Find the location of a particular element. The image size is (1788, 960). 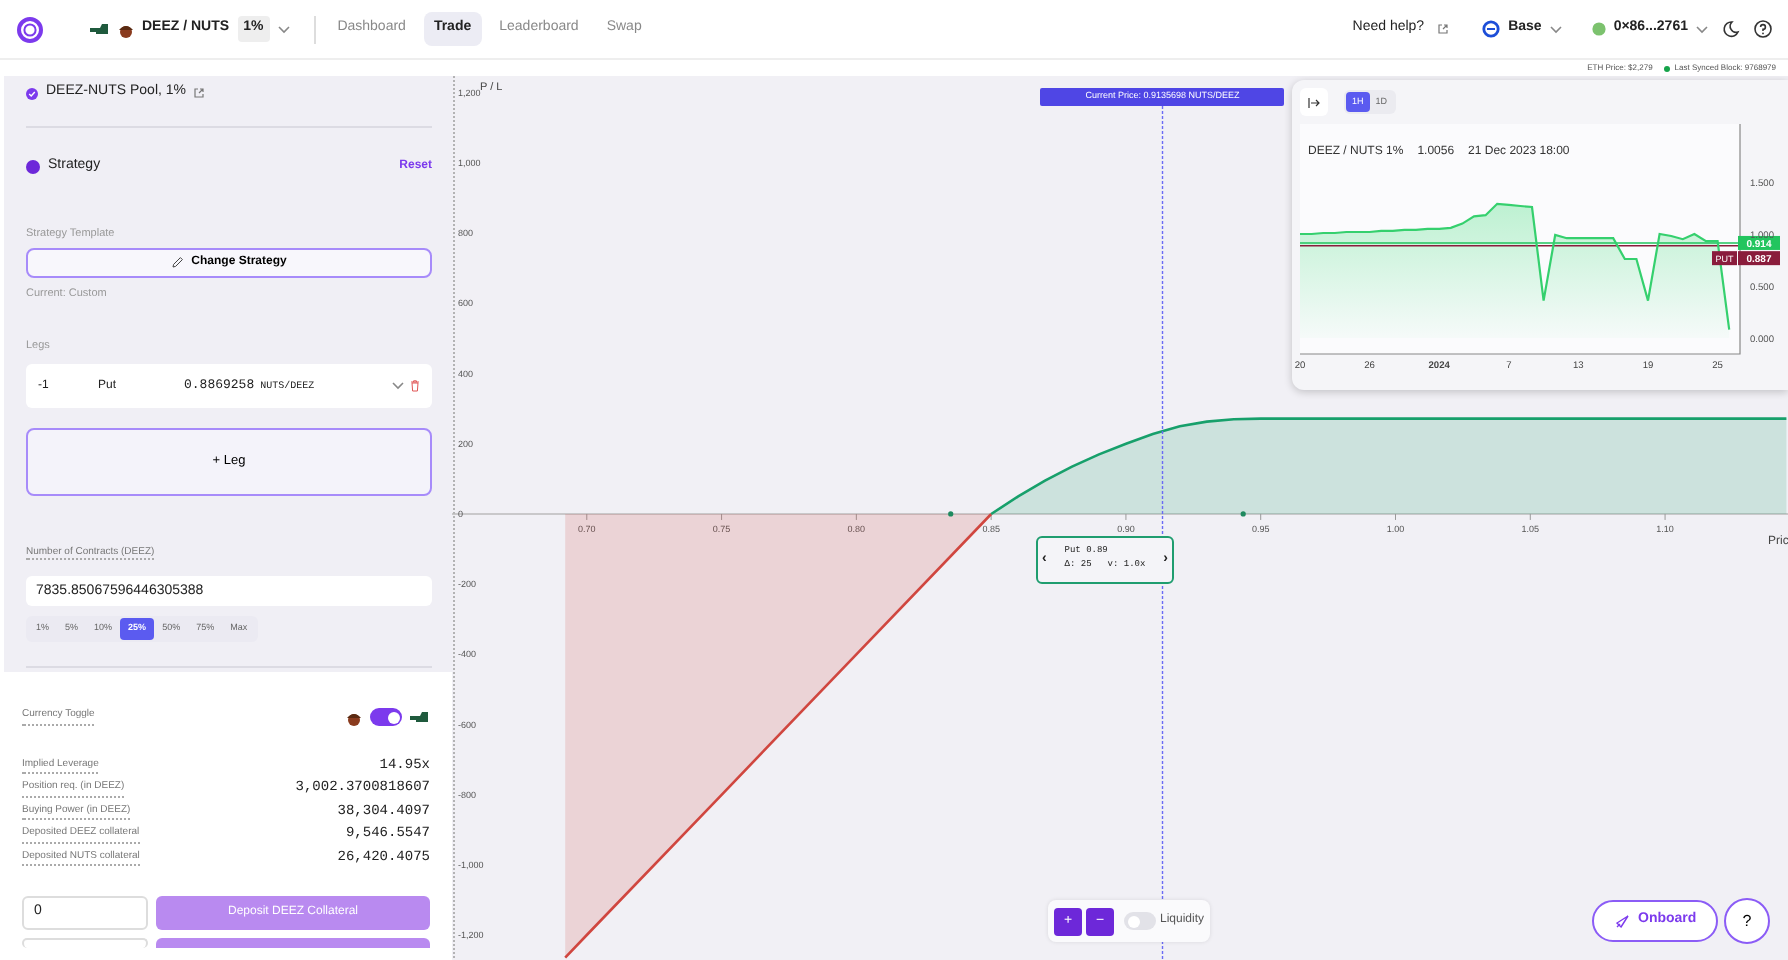

collapse-button is located at coordinates (1314, 102).